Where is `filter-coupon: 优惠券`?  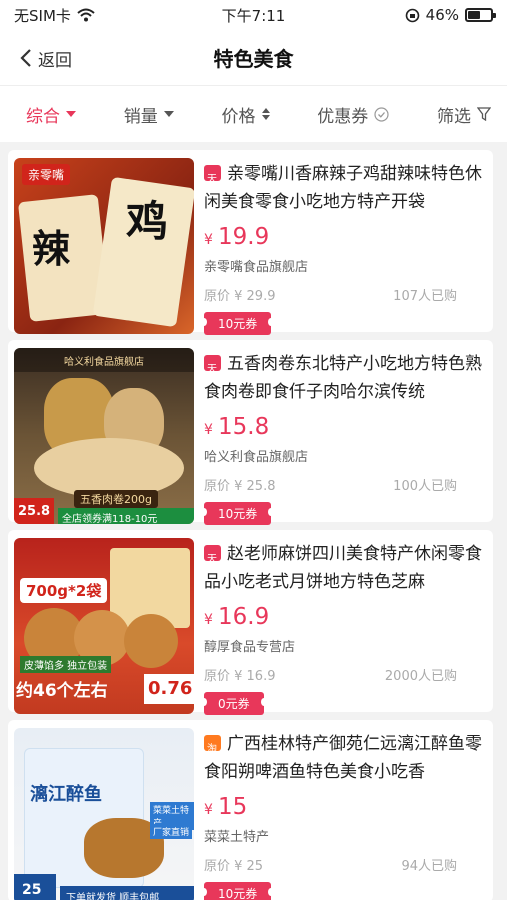
filter-coupon: 优惠券 is located at coordinates (353, 114).